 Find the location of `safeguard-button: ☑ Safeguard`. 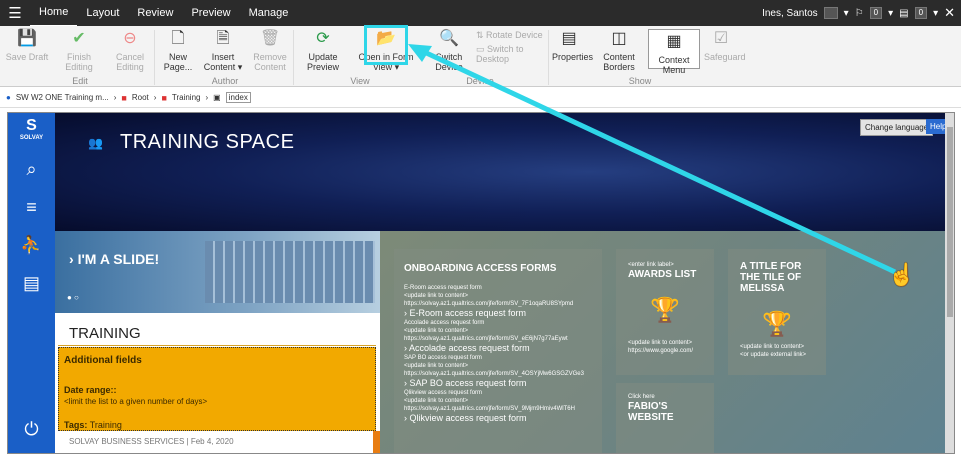

safeguard-button: ☑ Safeguard is located at coordinates (725, 45).